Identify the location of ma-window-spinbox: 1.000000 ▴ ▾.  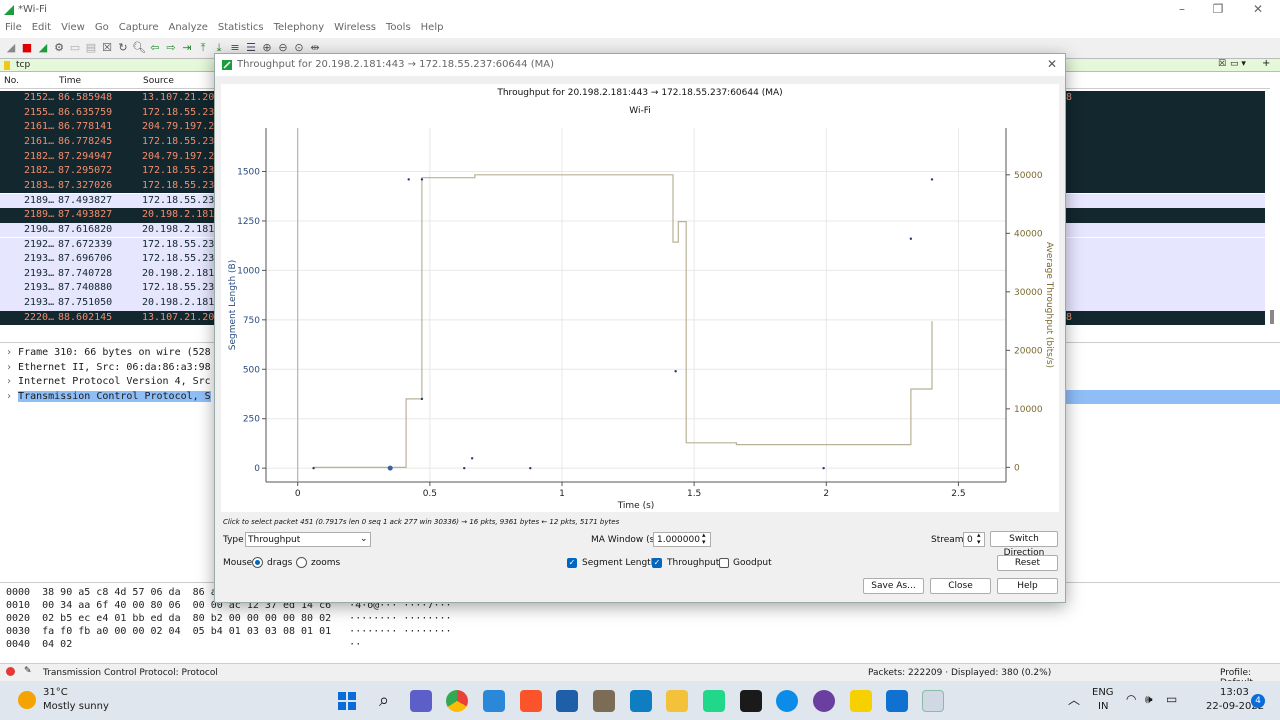
(682, 539).